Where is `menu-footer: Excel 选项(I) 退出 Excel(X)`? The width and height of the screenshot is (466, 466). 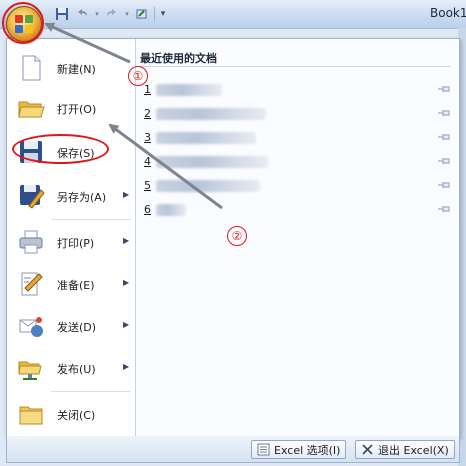
menu-footer: Excel 选项(I) 退出 Excel(X) is located at coordinates (233, 449).